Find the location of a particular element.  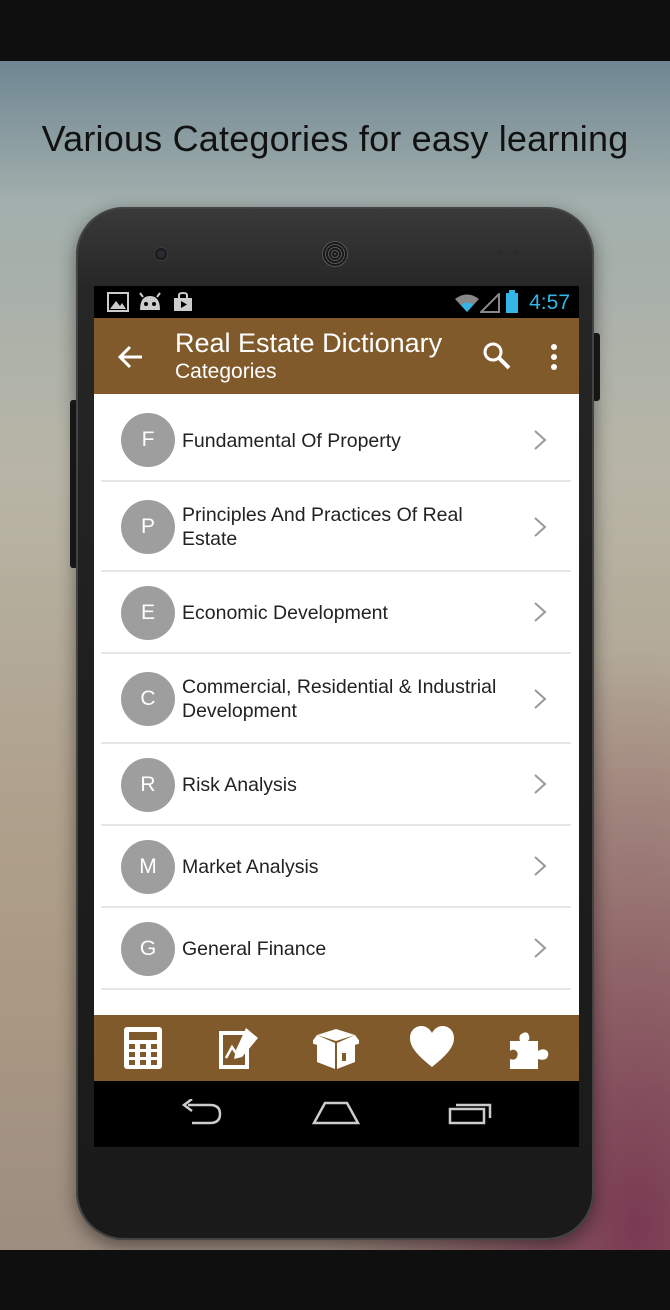

heart-icon is located at coordinates (432, 1048).